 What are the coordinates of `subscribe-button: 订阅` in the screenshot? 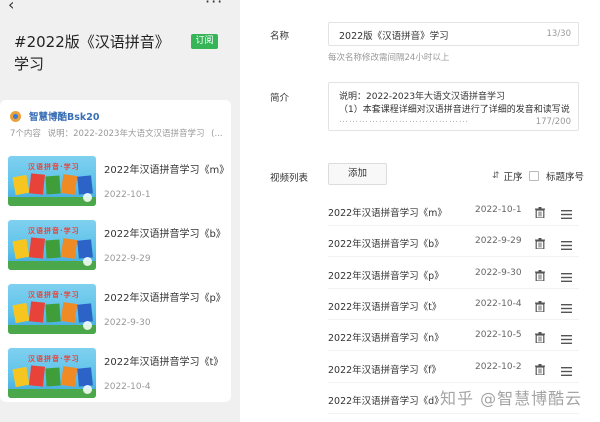 It's located at (204, 41).